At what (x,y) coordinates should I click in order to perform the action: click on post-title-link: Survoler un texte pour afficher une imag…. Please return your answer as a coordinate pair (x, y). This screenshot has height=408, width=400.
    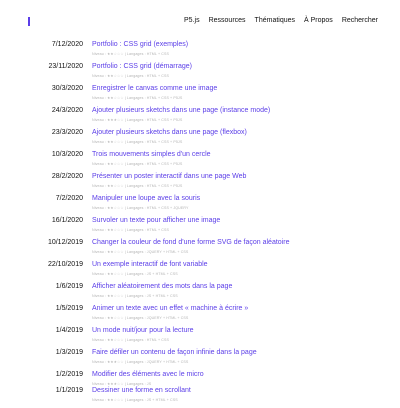
    Looking at the image, I should click on (156, 220).